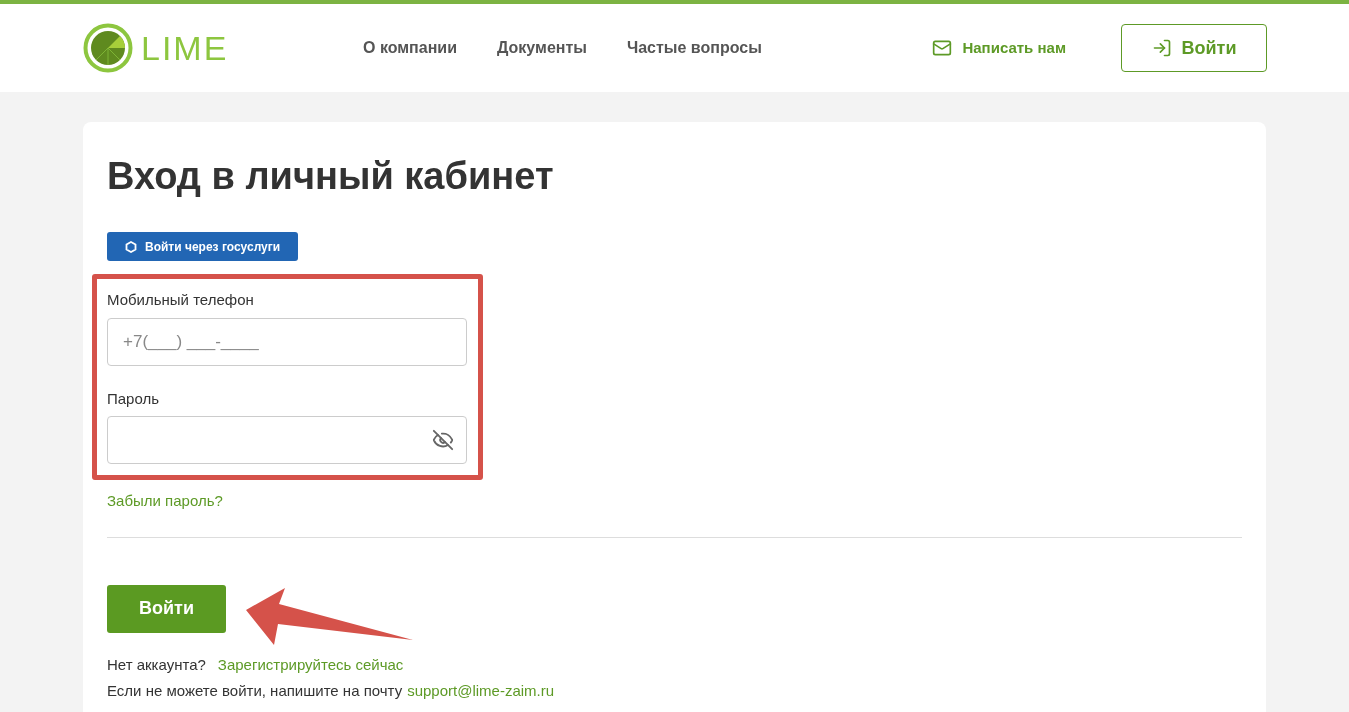  Describe the element at coordinates (542, 48) in the screenshot. I see `nav-link: Документы` at that location.